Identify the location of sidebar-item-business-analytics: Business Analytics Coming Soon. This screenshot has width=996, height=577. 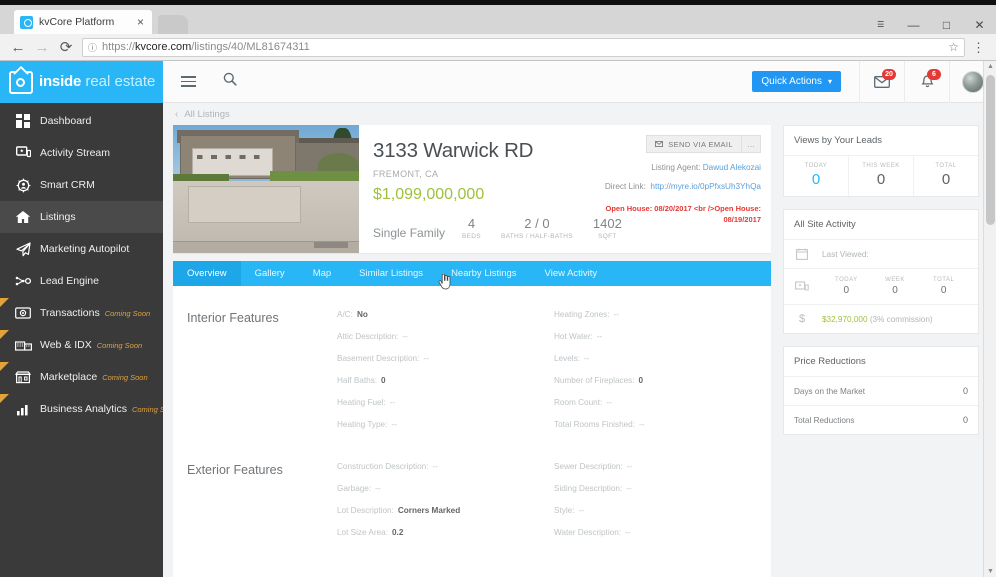
(88, 409).